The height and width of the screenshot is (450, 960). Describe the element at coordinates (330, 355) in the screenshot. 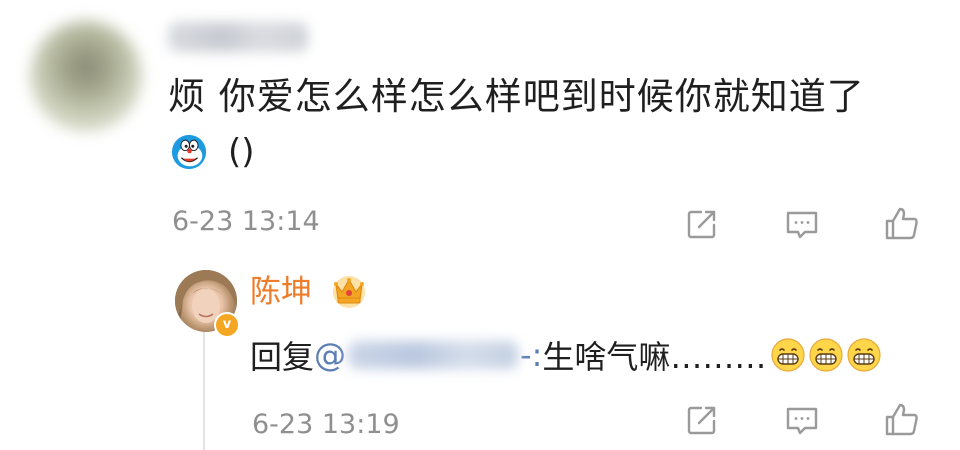

I see `mention-at-sign: @` at that location.